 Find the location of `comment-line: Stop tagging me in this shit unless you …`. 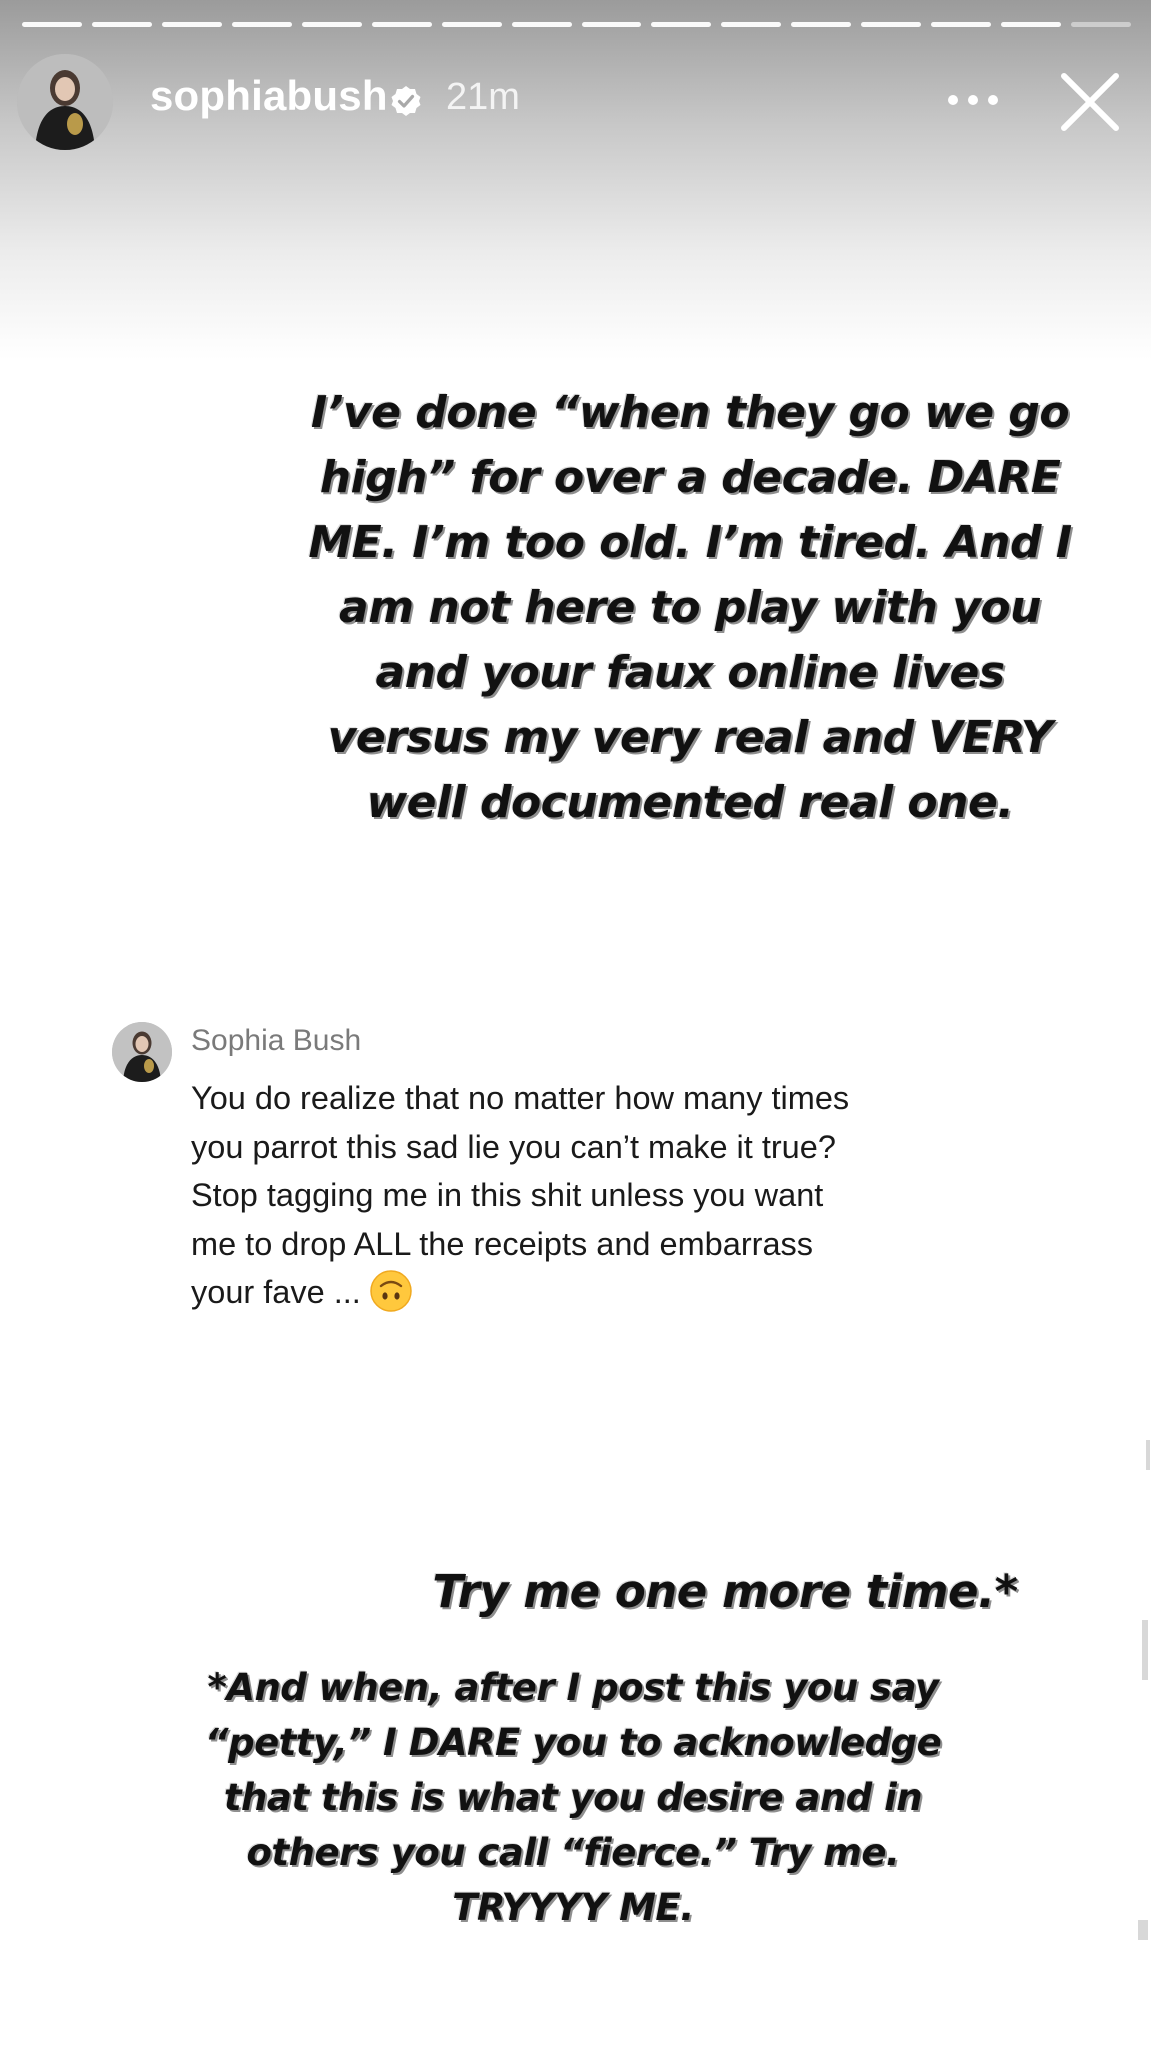

comment-line: Stop tagging me in this shit unless you … is located at coordinates (507, 1195).